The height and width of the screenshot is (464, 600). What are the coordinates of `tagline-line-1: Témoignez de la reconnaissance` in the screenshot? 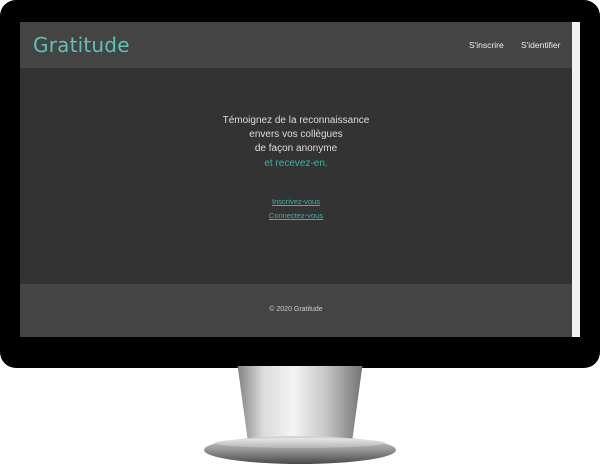 It's located at (296, 120).